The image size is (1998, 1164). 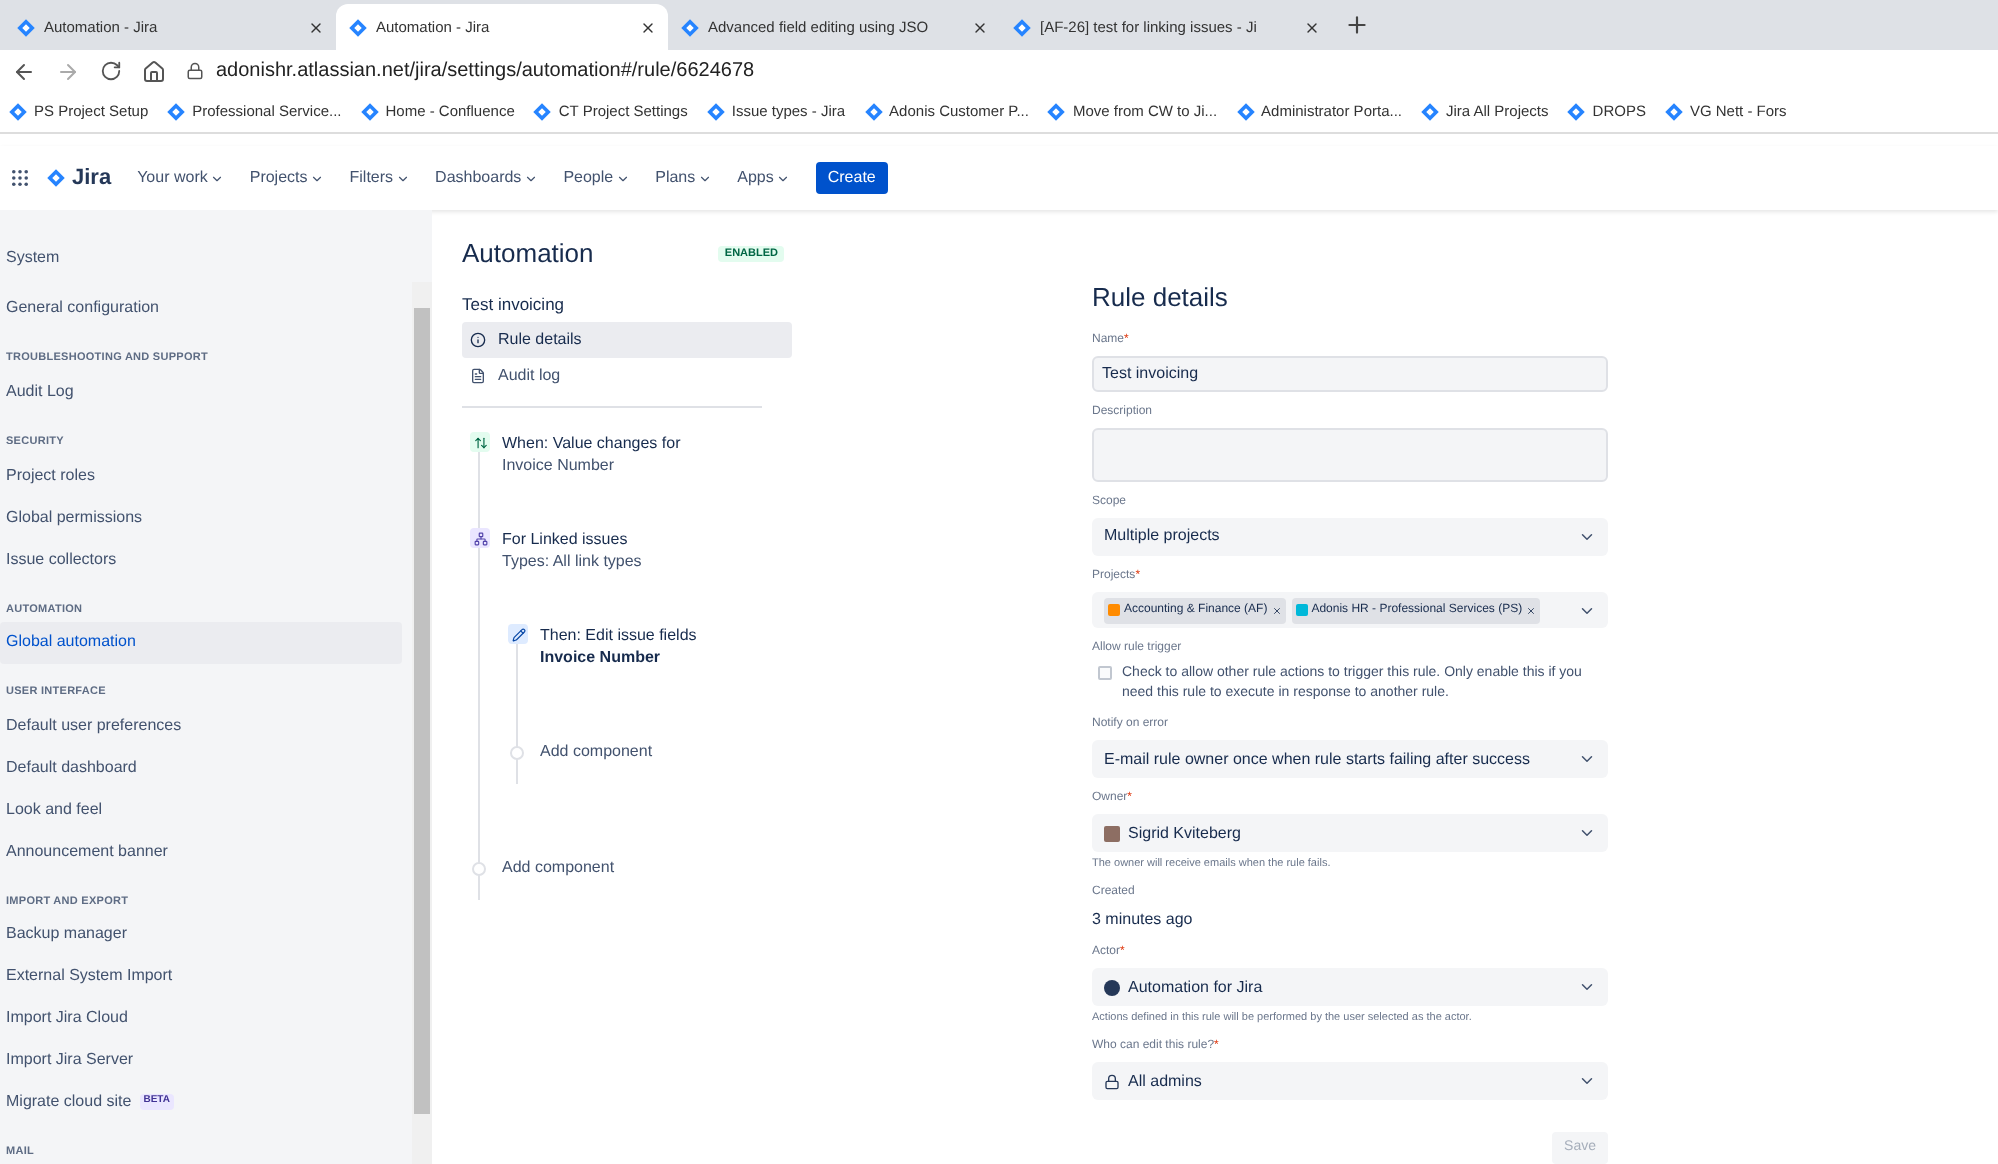 I want to click on nav-menu: Plans, so click(x=683, y=178).